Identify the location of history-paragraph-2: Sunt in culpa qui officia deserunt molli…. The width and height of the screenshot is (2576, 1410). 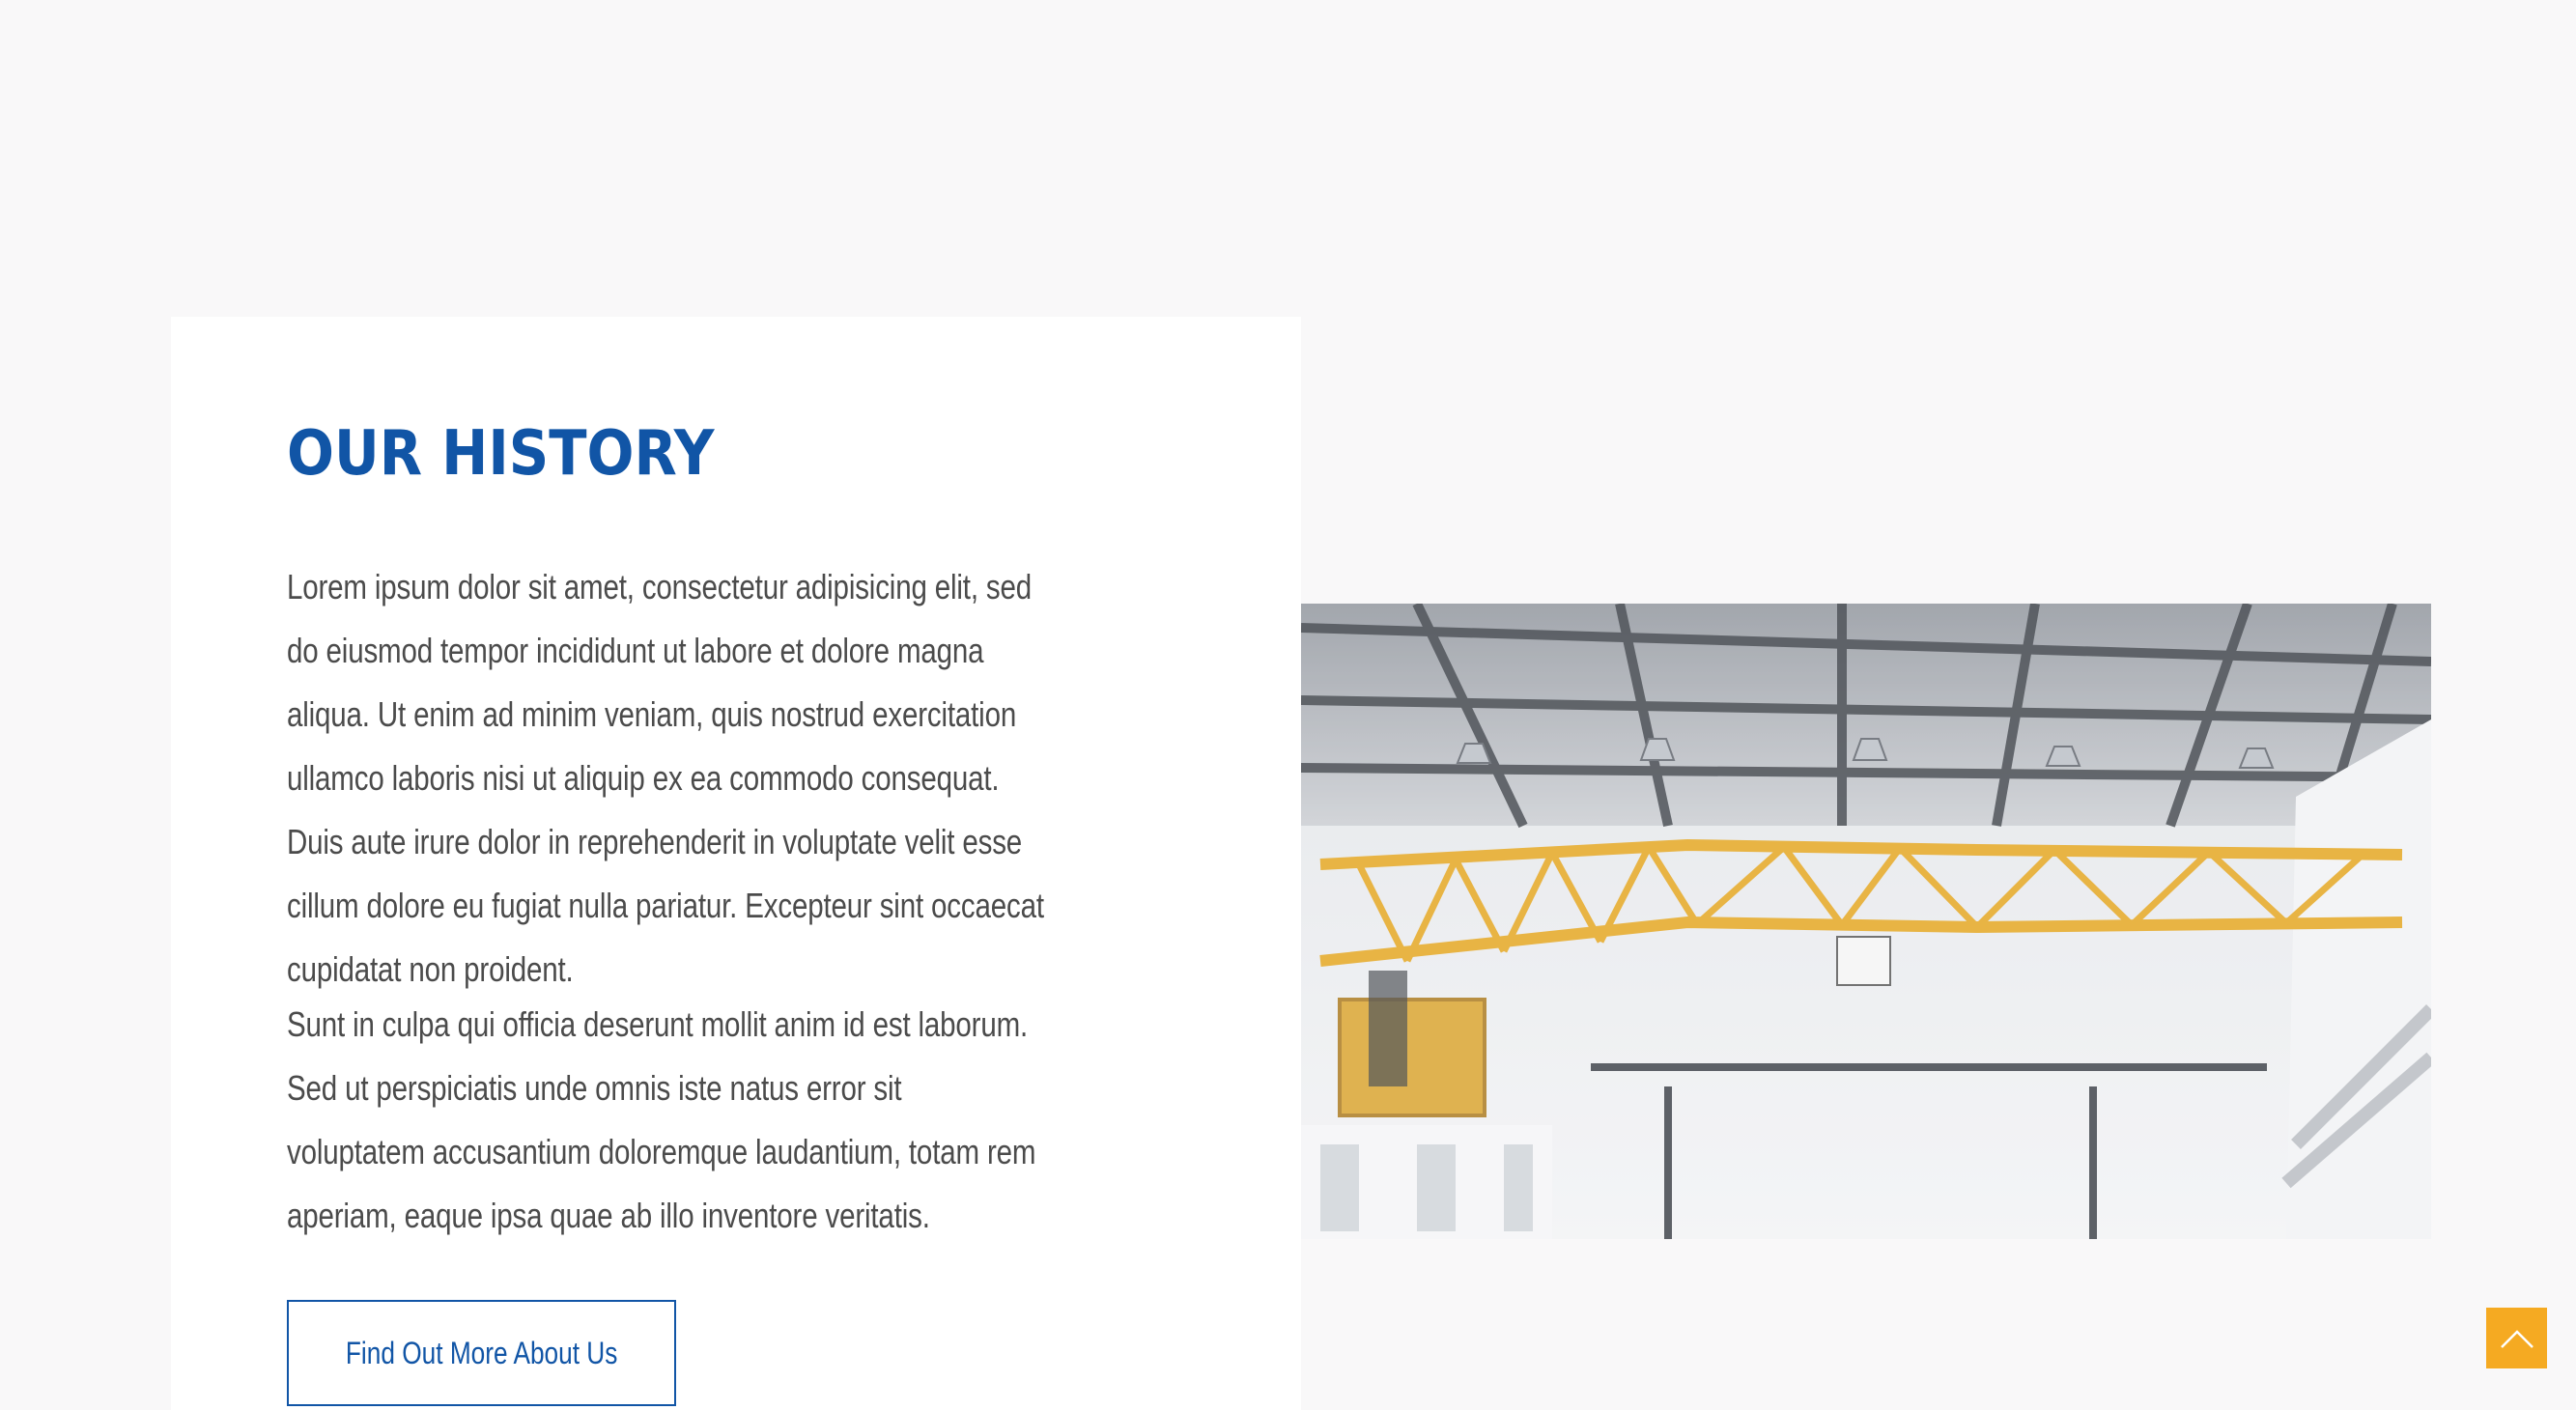
(661, 1119).